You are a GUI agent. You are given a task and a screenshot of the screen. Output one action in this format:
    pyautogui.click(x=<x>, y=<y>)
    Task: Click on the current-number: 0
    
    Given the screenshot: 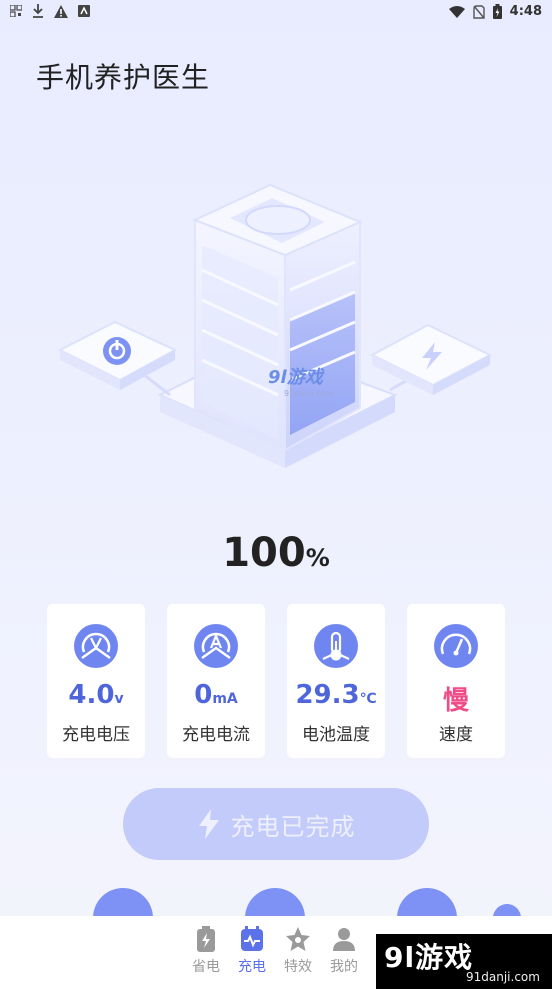 What is the action you would take?
    pyautogui.click(x=203, y=695)
    